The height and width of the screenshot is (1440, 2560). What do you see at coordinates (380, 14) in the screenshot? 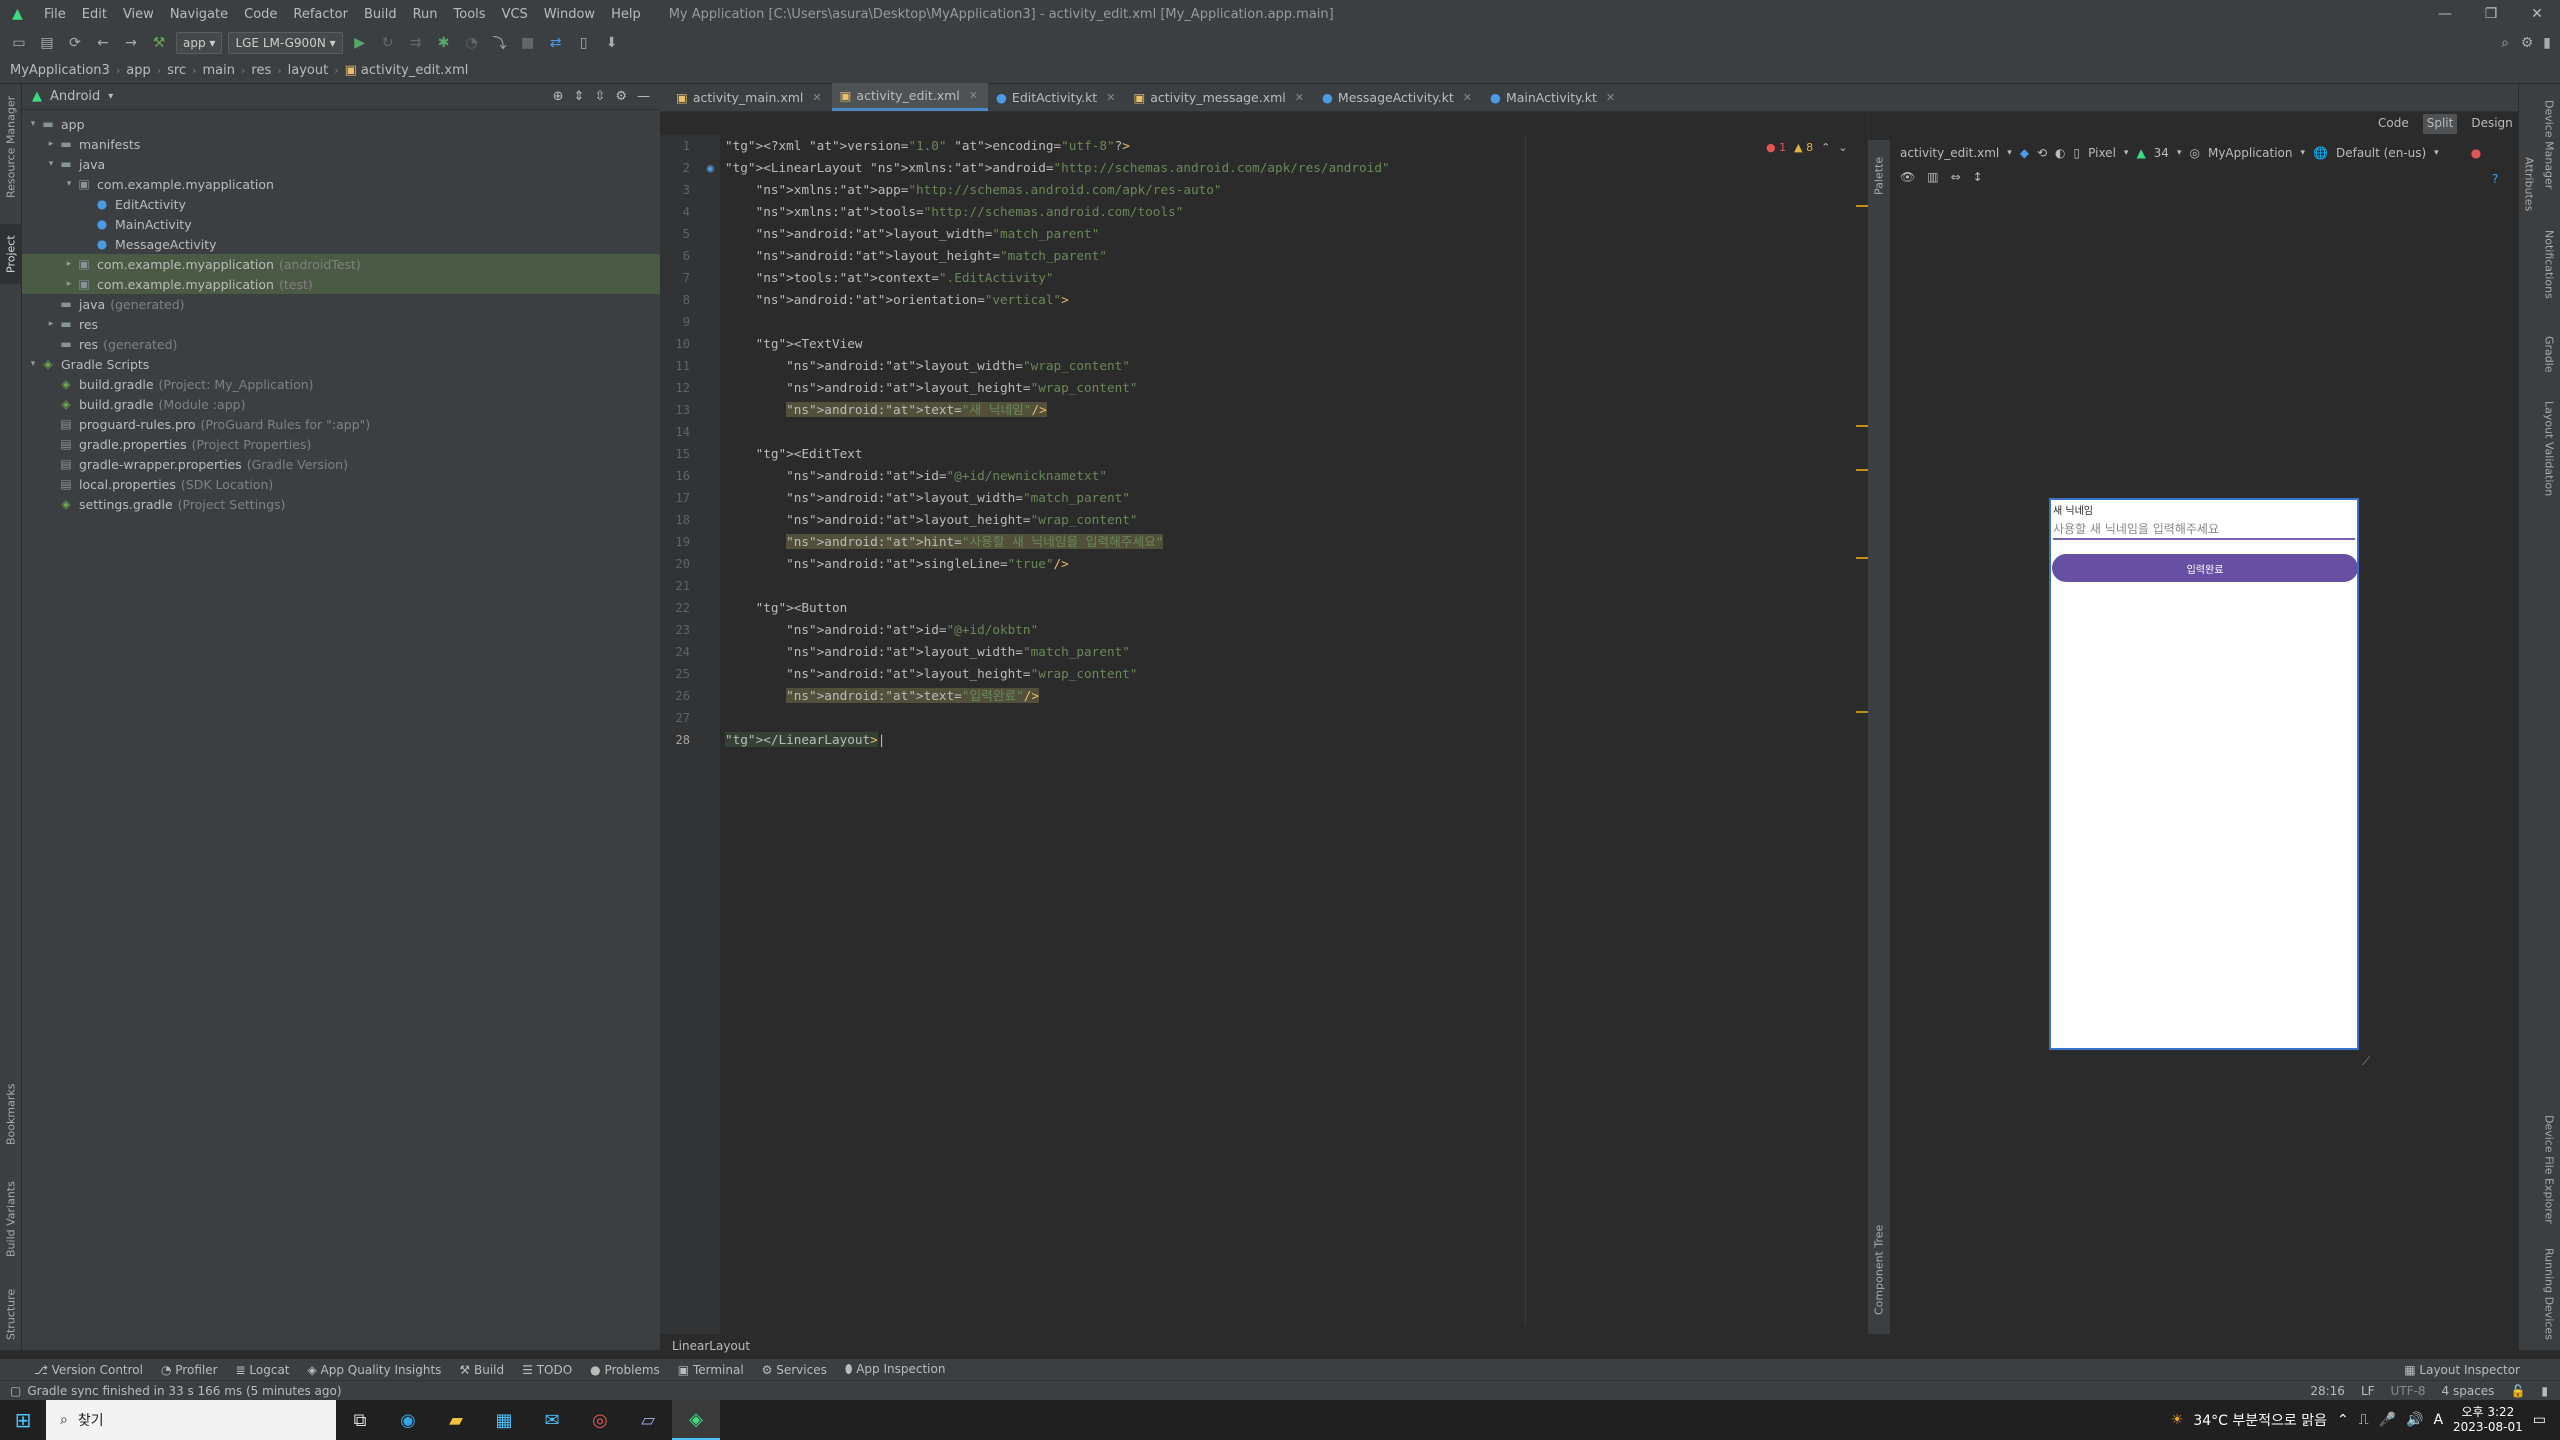
I see `menu-build: Build` at bounding box center [380, 14].